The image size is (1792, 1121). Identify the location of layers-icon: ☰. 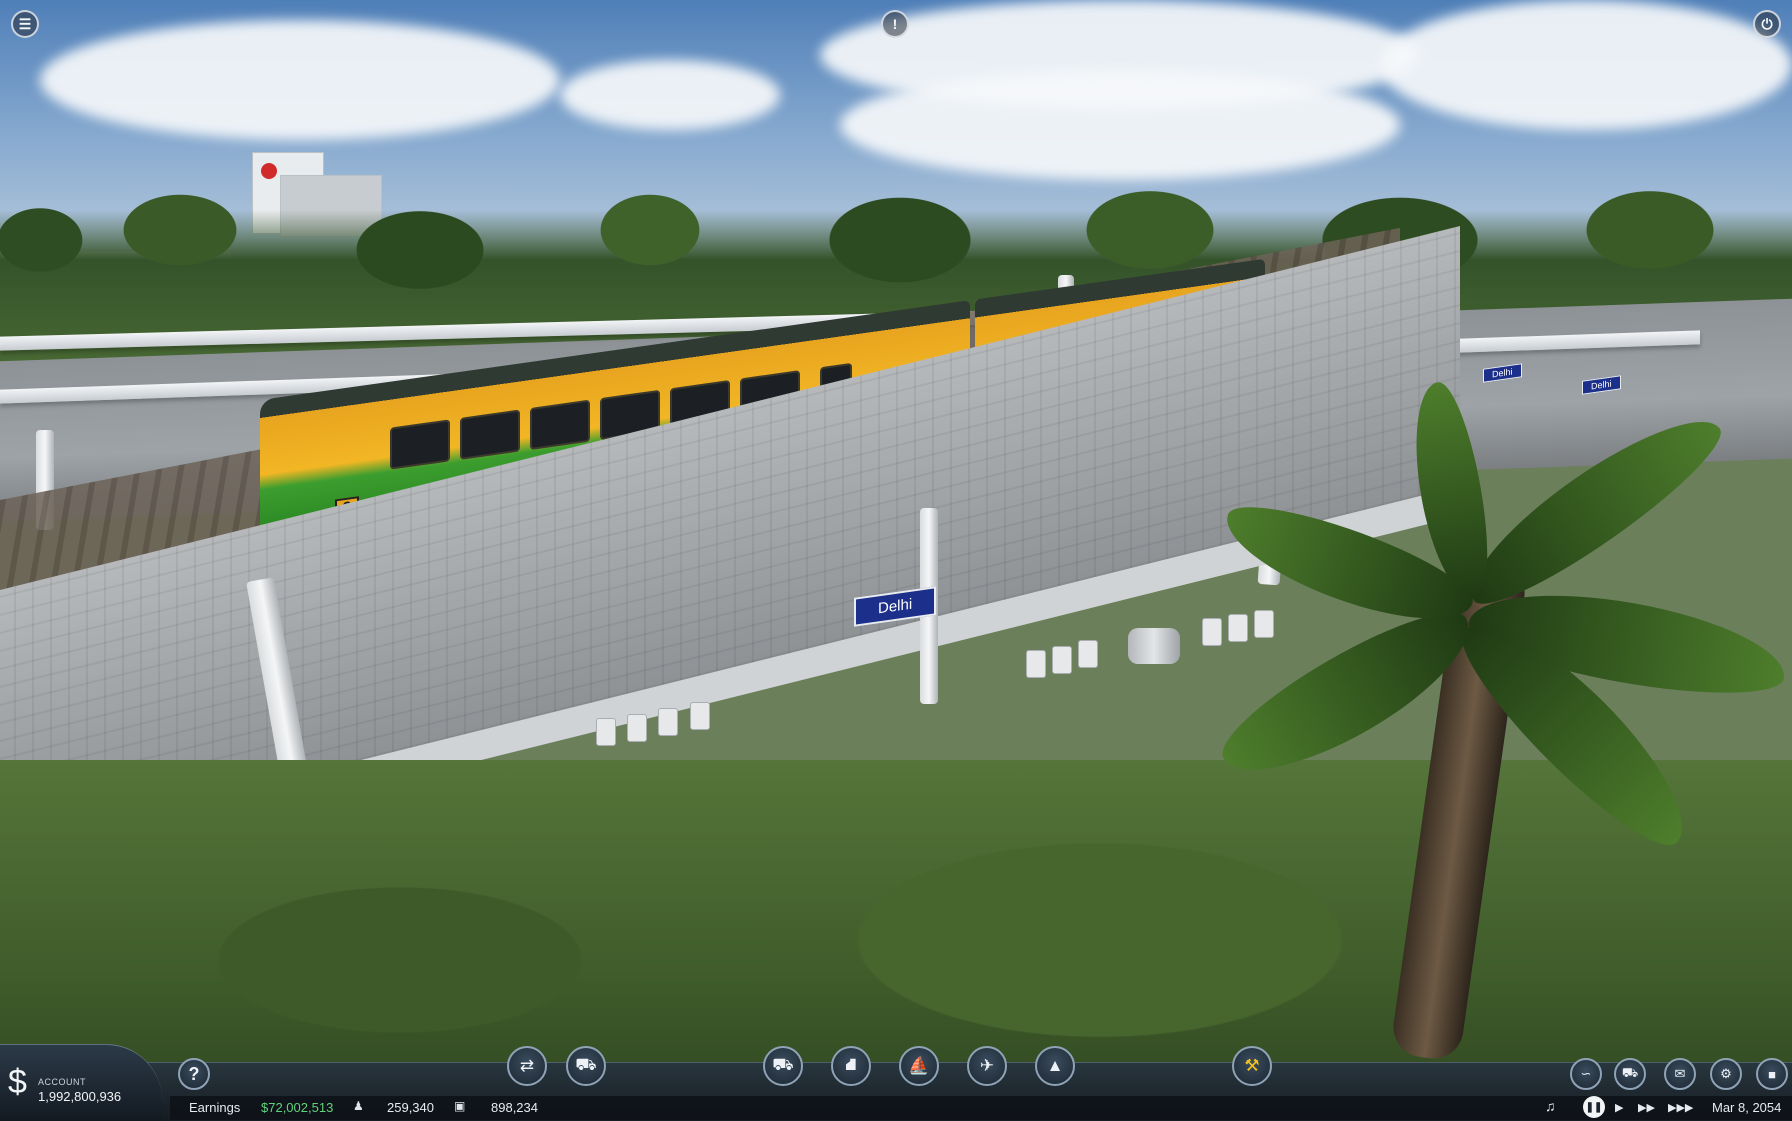
(25, 23).